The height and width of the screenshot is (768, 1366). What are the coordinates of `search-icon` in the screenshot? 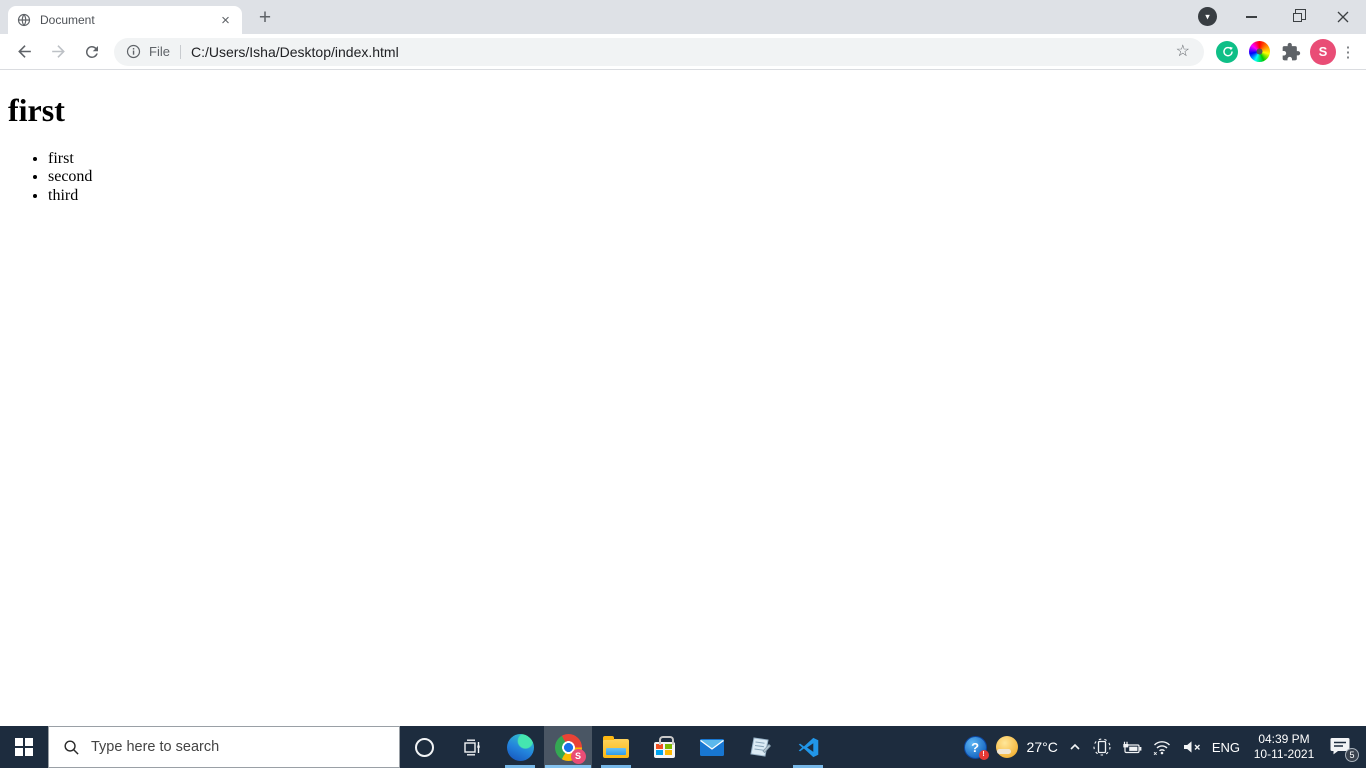 It's located at (71, 747).